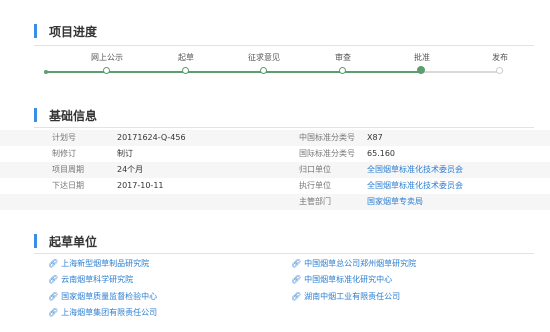 Image resolution: width=550 pixels, height=332 pixels. Describe the element at coordinates (109, 312) in the screenshot. I see `unit-name: 上海烟草集团有限责任公司` at that location.